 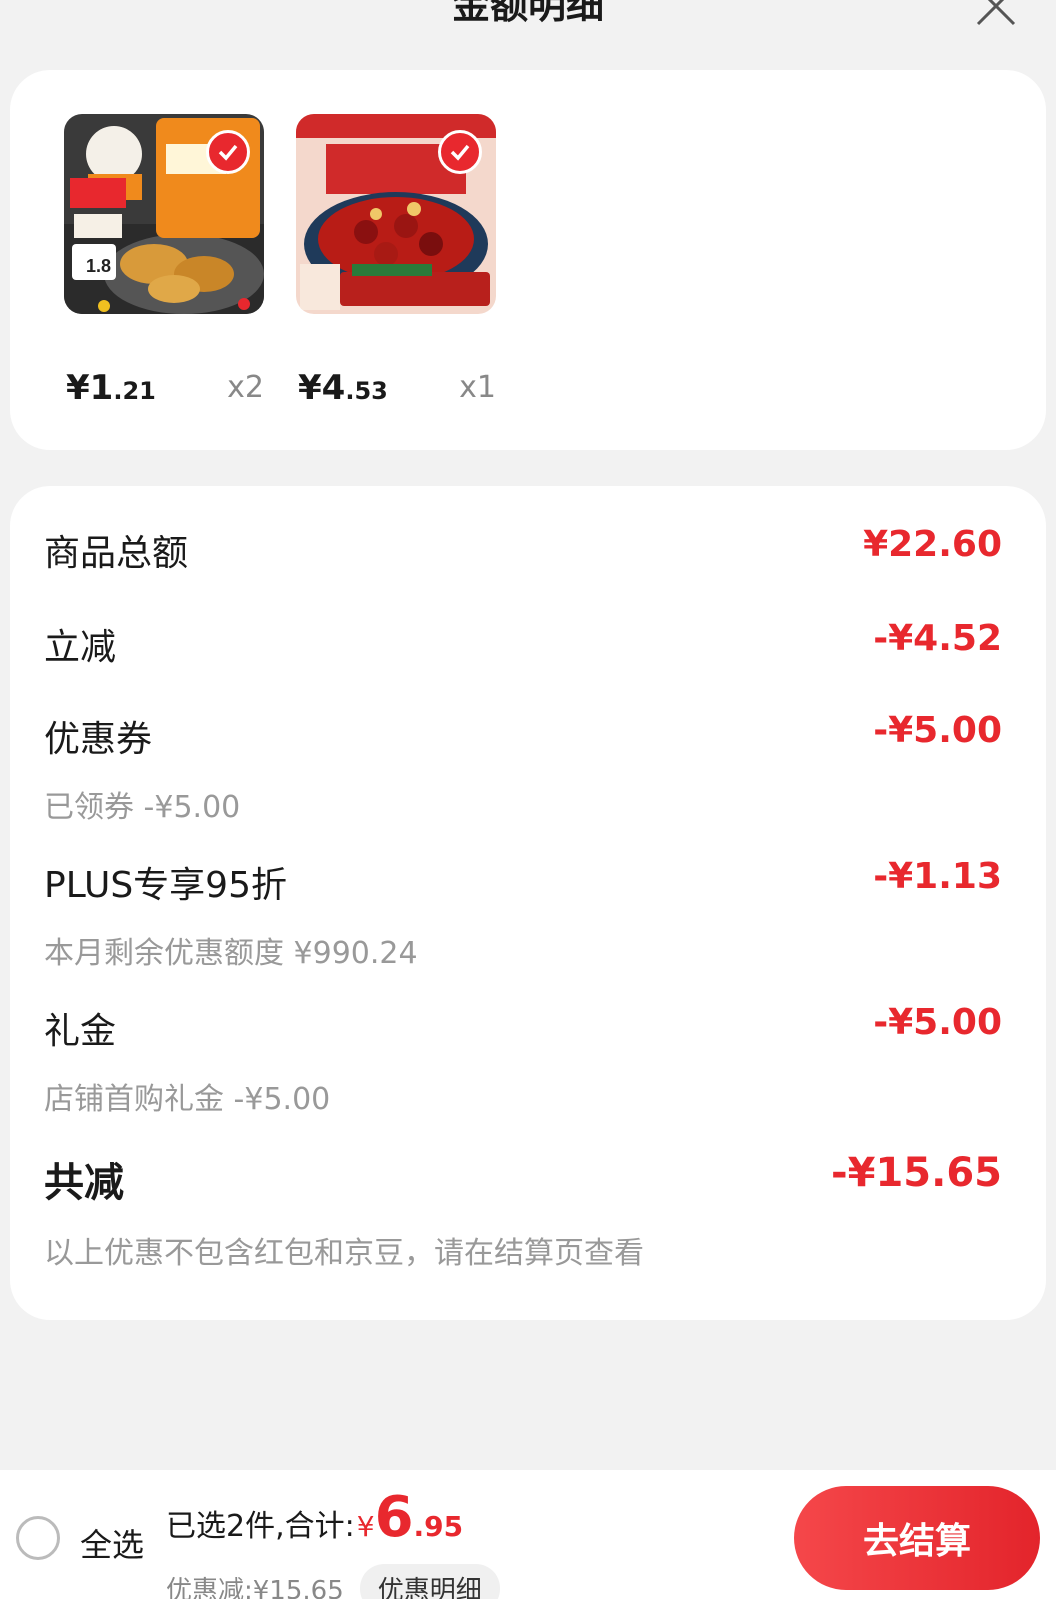 I want to click on plus-discount-label: PLUS专享95折, so click(x=165, y=885).